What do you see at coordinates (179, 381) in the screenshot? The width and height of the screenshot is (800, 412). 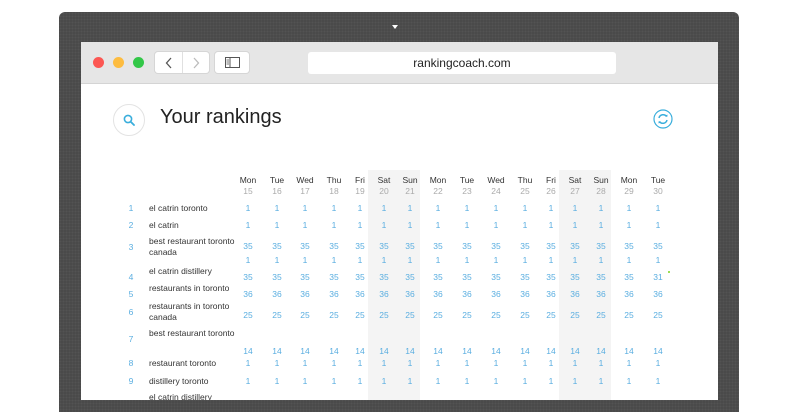 I see `keyword-label: distillery toronto` at bounding box center [179, 381].